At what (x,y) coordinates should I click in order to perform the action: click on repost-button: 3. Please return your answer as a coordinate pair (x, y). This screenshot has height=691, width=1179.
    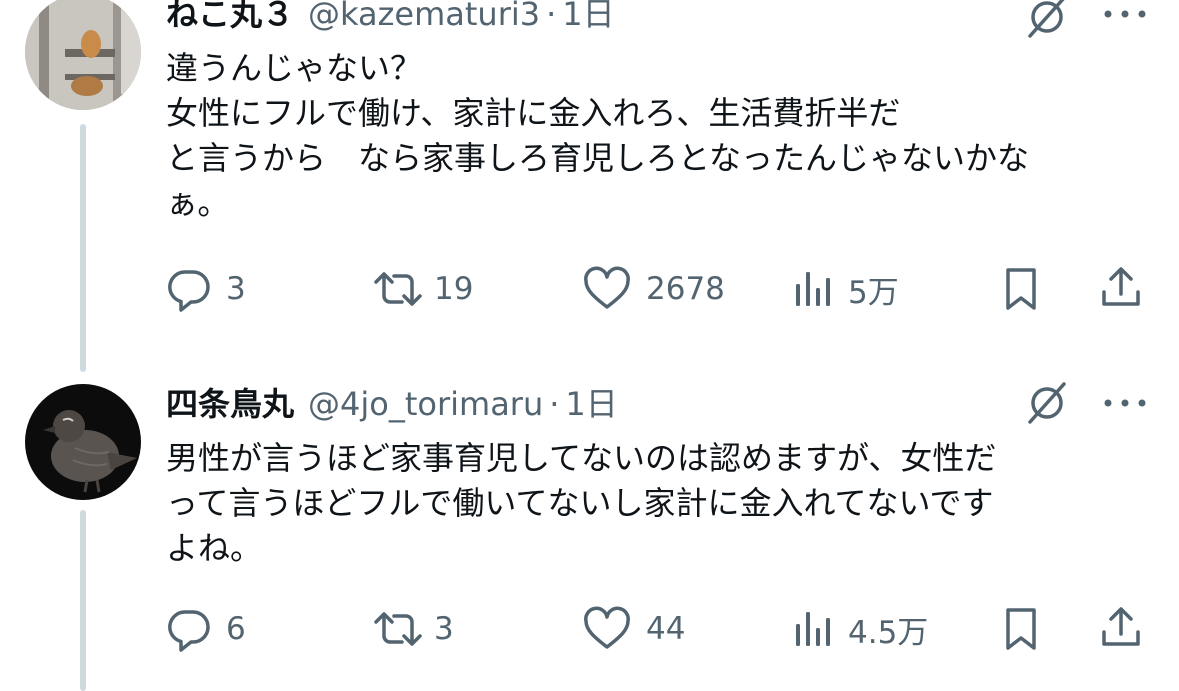
    Looking at the image, I should click on (412, 629).